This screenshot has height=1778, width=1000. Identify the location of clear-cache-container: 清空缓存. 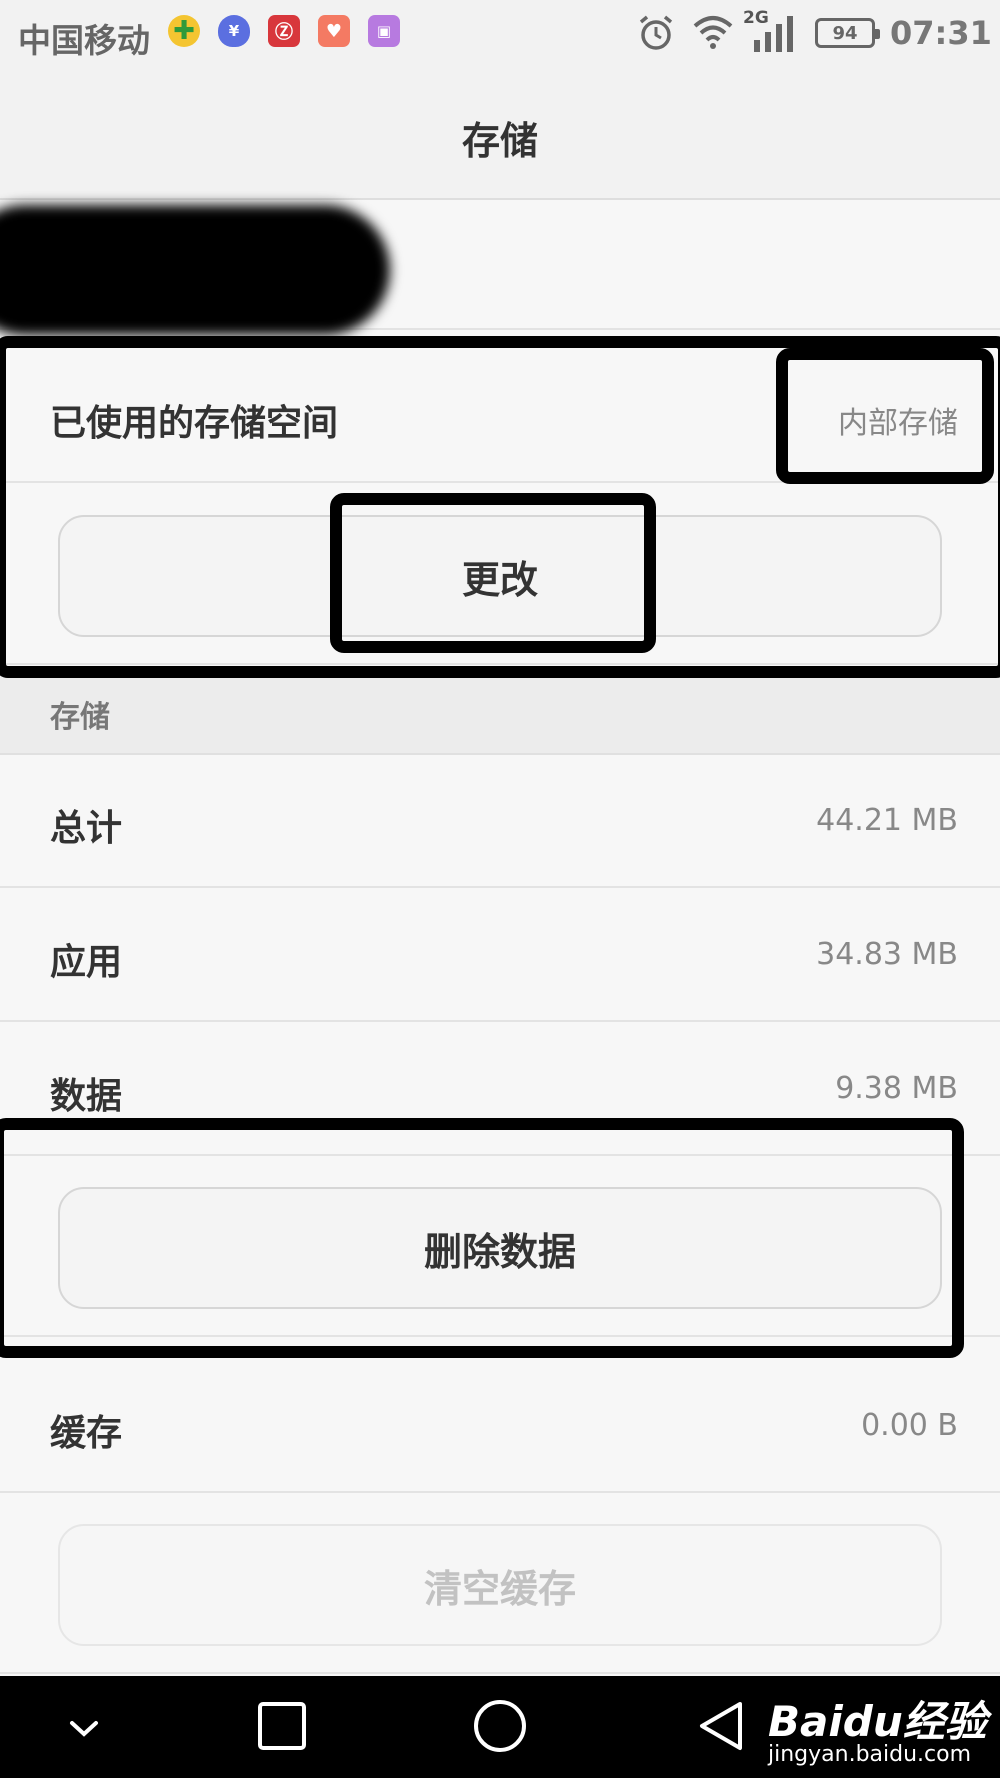
(500, 1584).